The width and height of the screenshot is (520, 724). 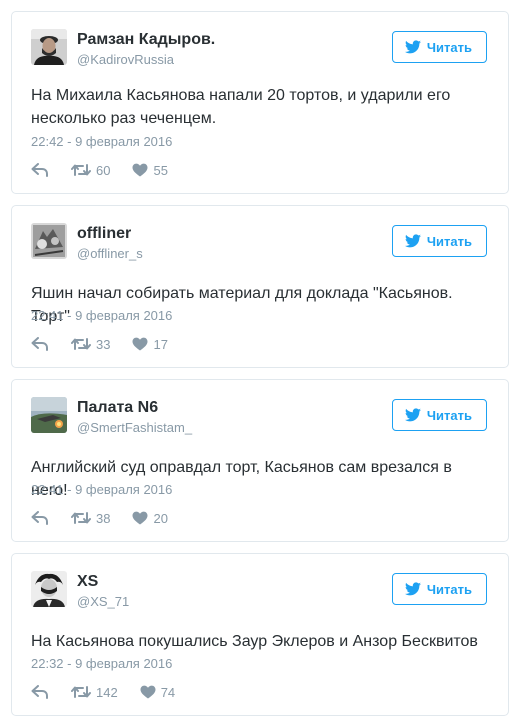 I want to click on retweet-count: 38, so click(x=103, y=518).